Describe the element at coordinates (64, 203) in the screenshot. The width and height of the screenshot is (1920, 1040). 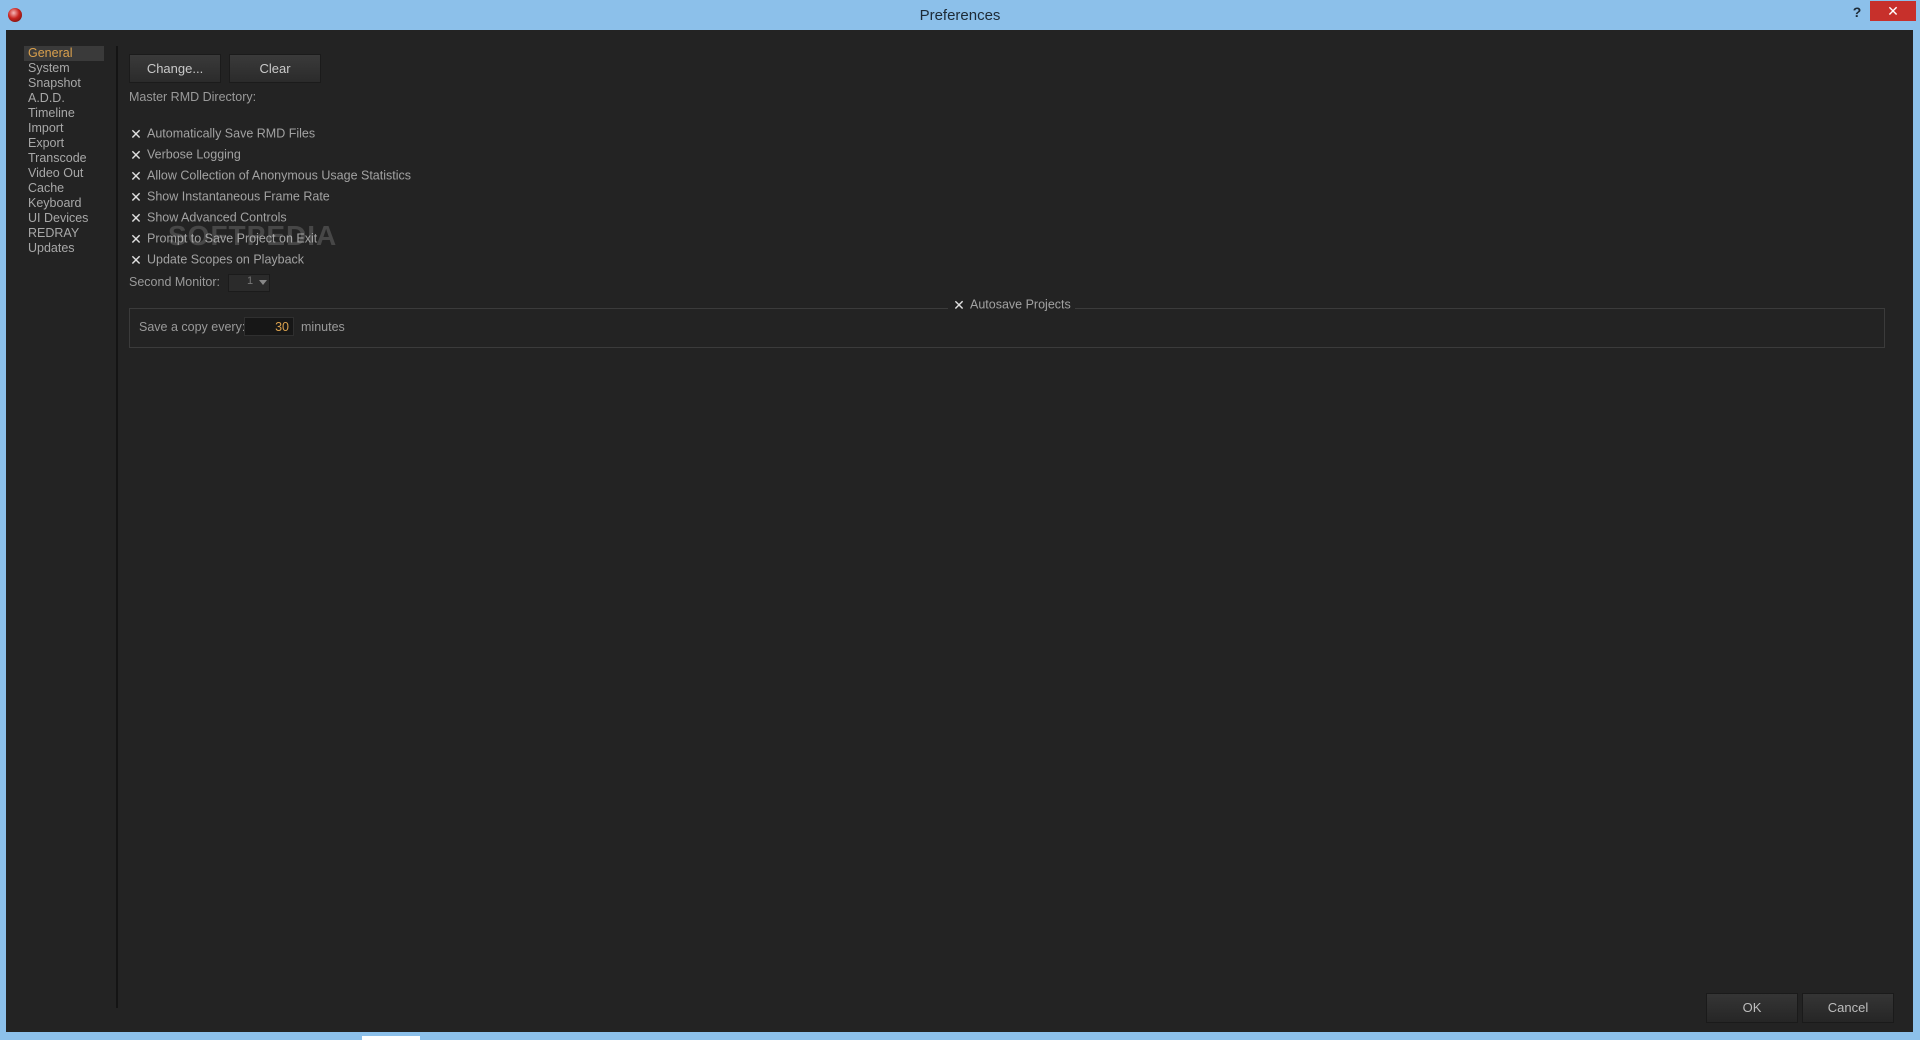
I see `sidebar-item-keyboard: Keyboard` at that location.